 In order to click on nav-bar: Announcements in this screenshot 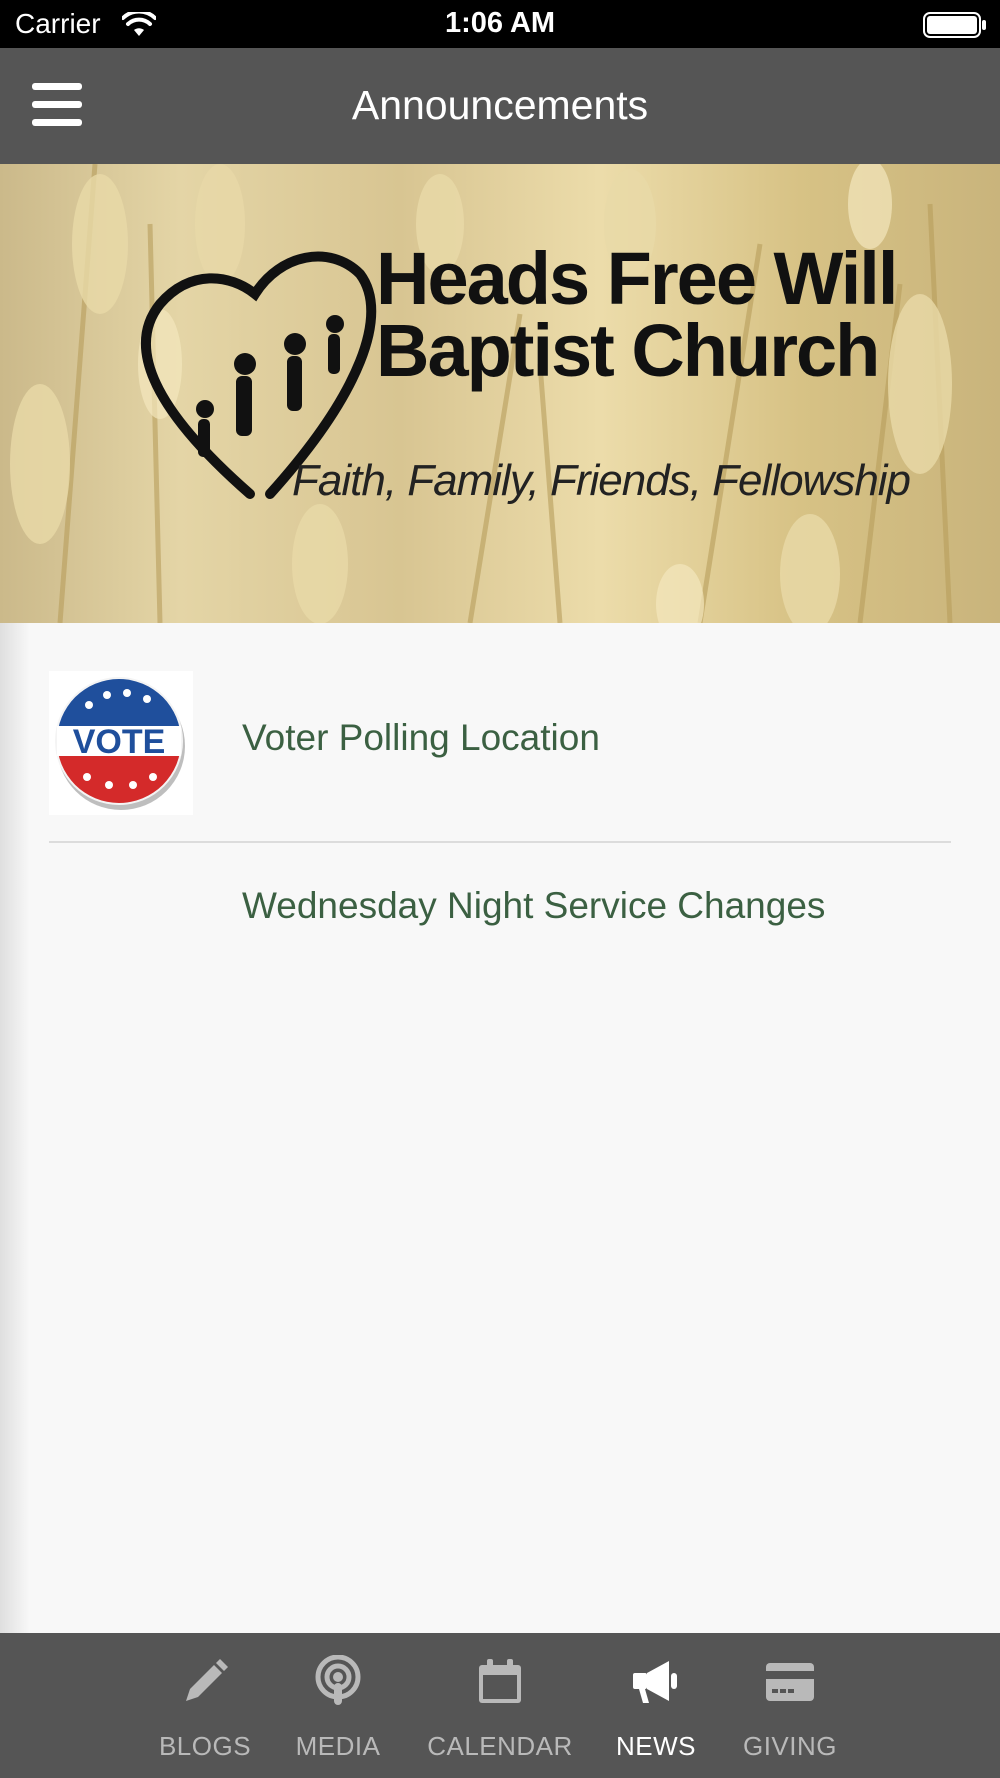, I will do `click(500, 106)`.